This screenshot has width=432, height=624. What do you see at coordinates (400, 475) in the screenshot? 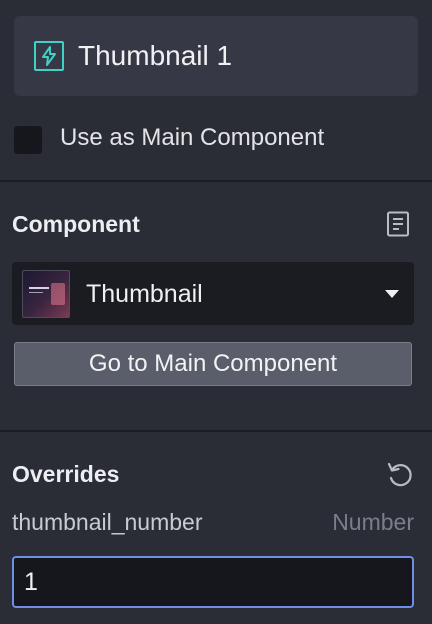
I see `reset-icon` at bounding box center [400, 475].